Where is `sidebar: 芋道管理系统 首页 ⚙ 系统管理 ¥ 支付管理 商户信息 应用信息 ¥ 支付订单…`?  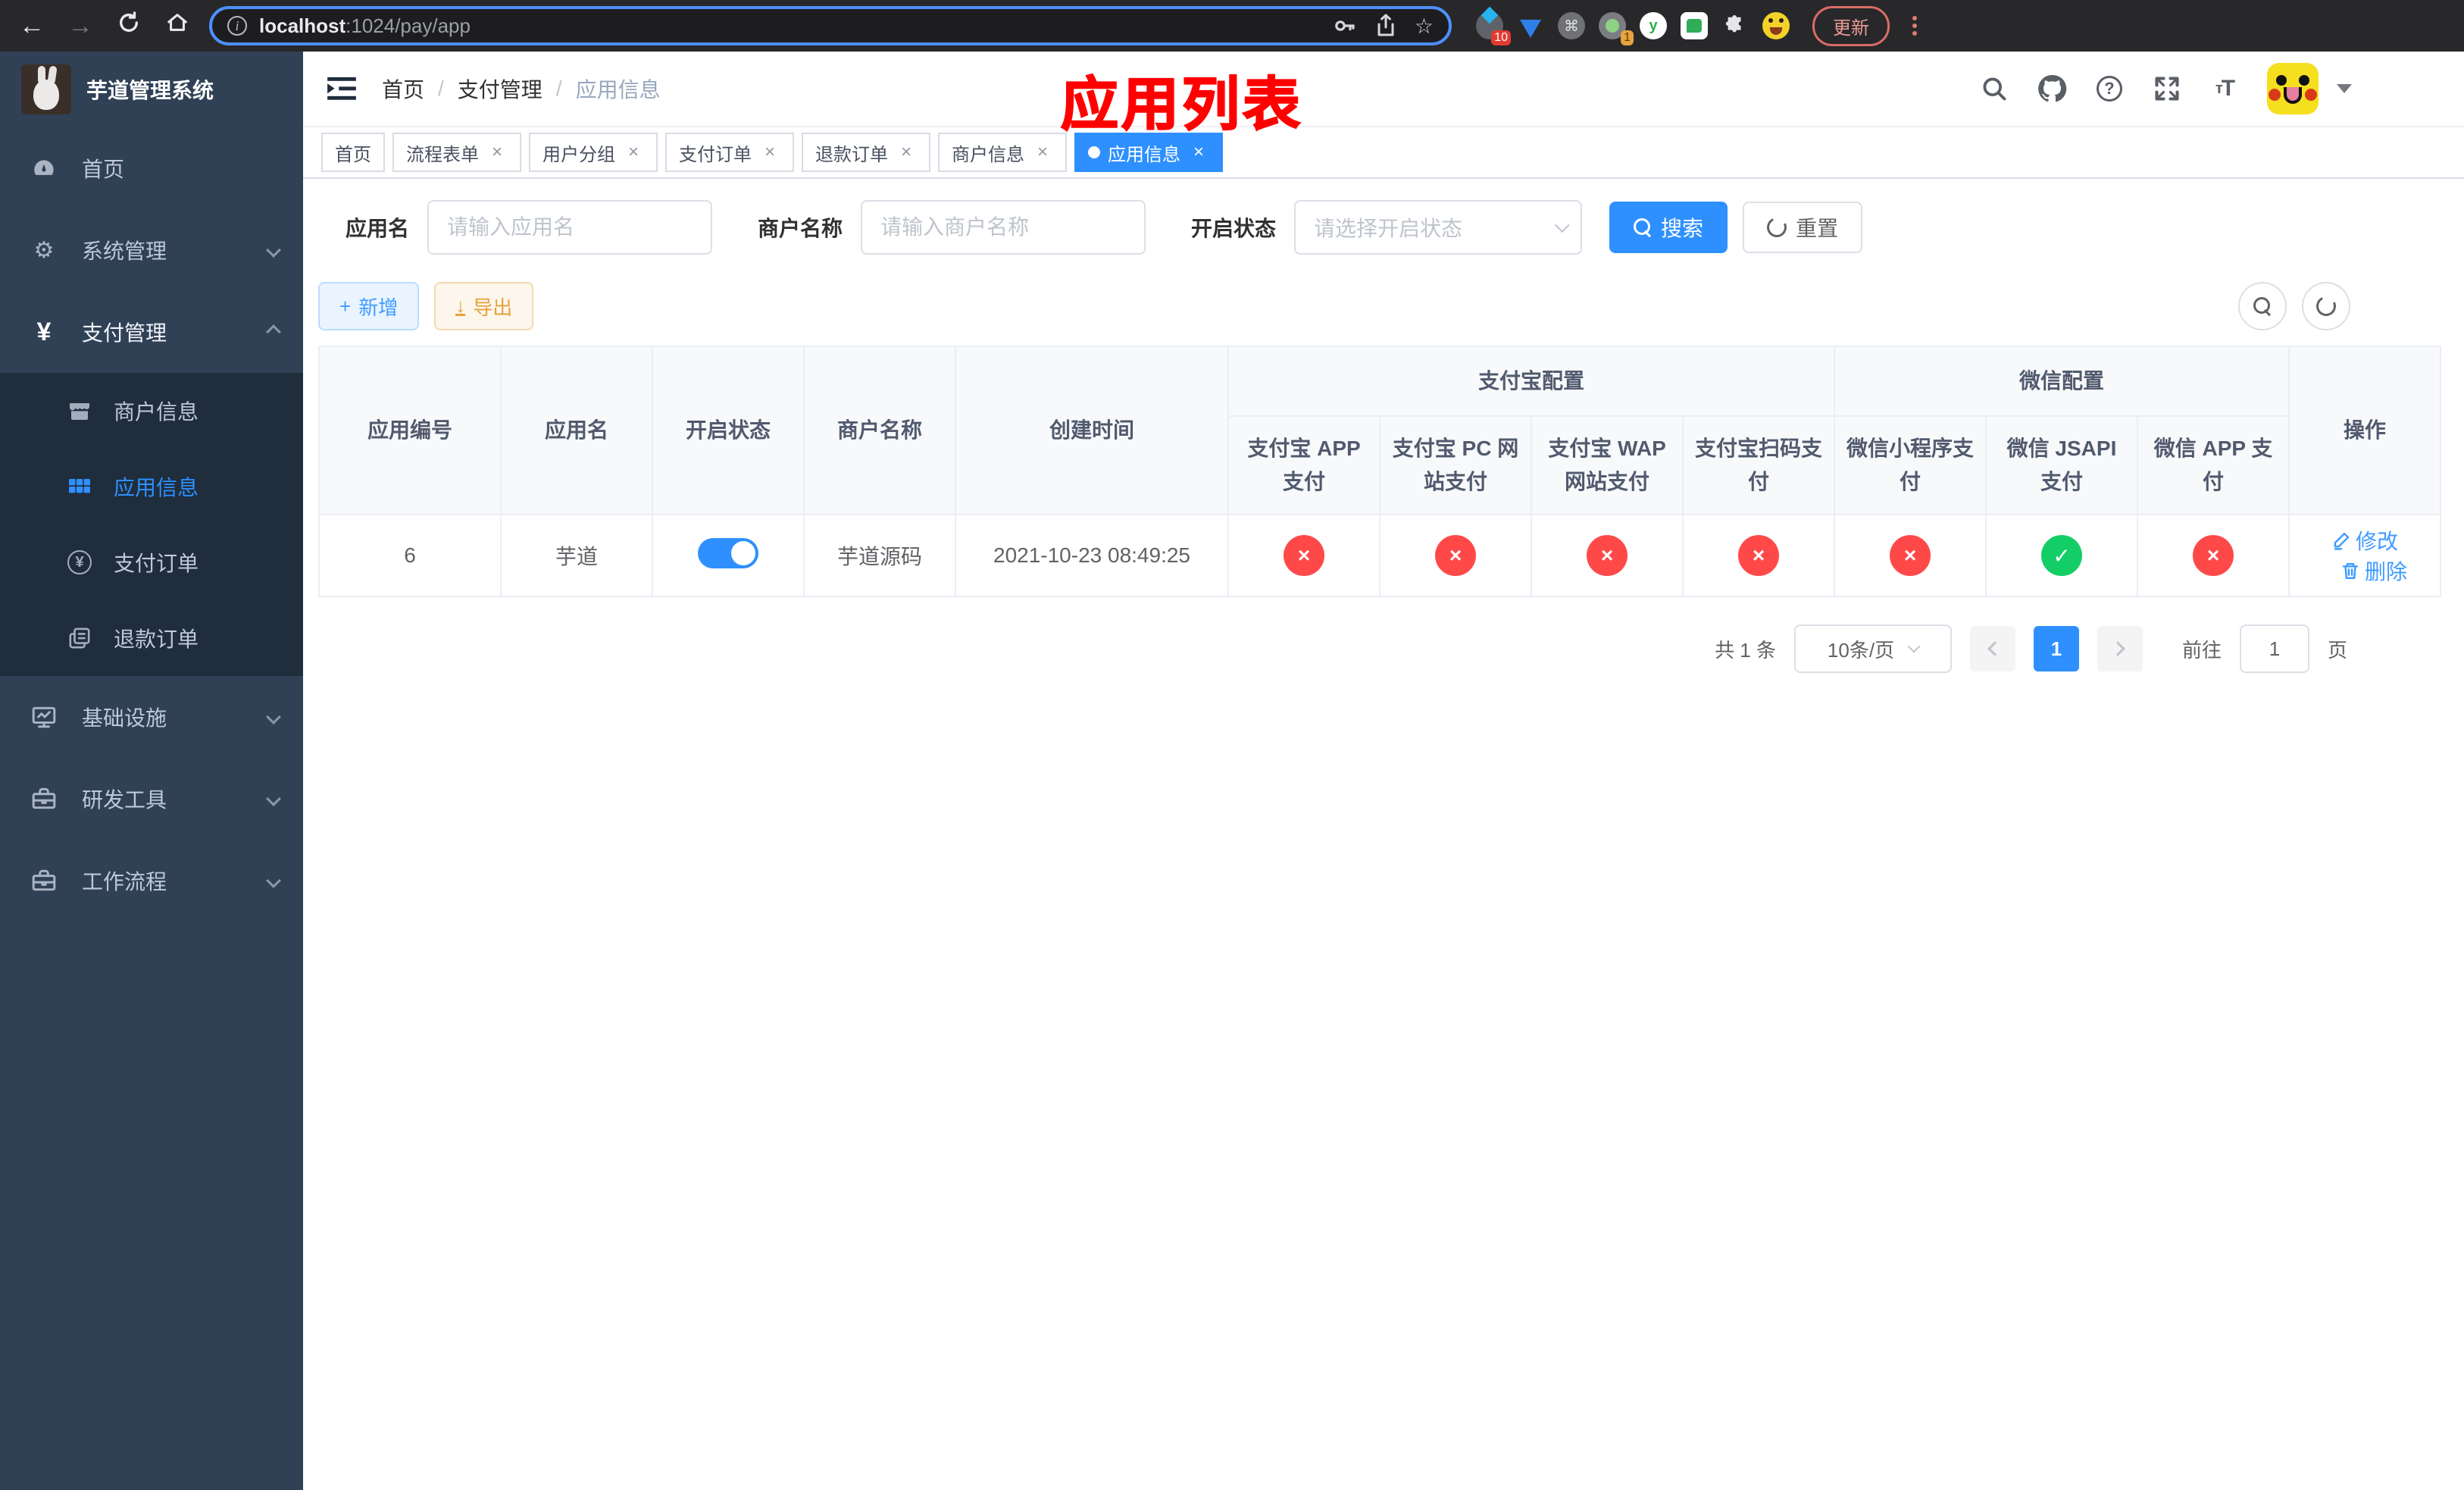 sidebar: 芋道管理系统 首页 ⚙ 系统管理 ¥ 支付管理 商户信息 应用信息 ¥ 支付订单… is located at coordinates (151, 771).